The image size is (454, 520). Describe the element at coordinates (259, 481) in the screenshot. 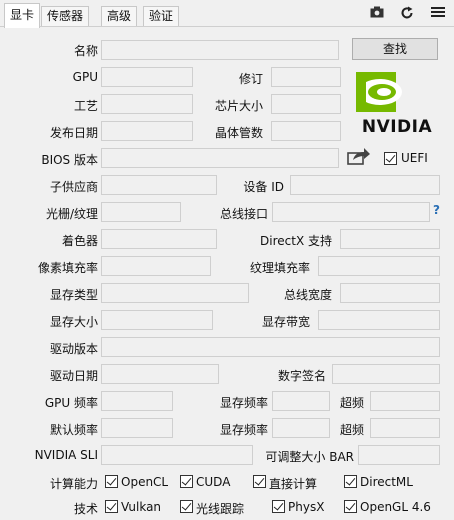

I see `directcompute-checkbox` at that location.